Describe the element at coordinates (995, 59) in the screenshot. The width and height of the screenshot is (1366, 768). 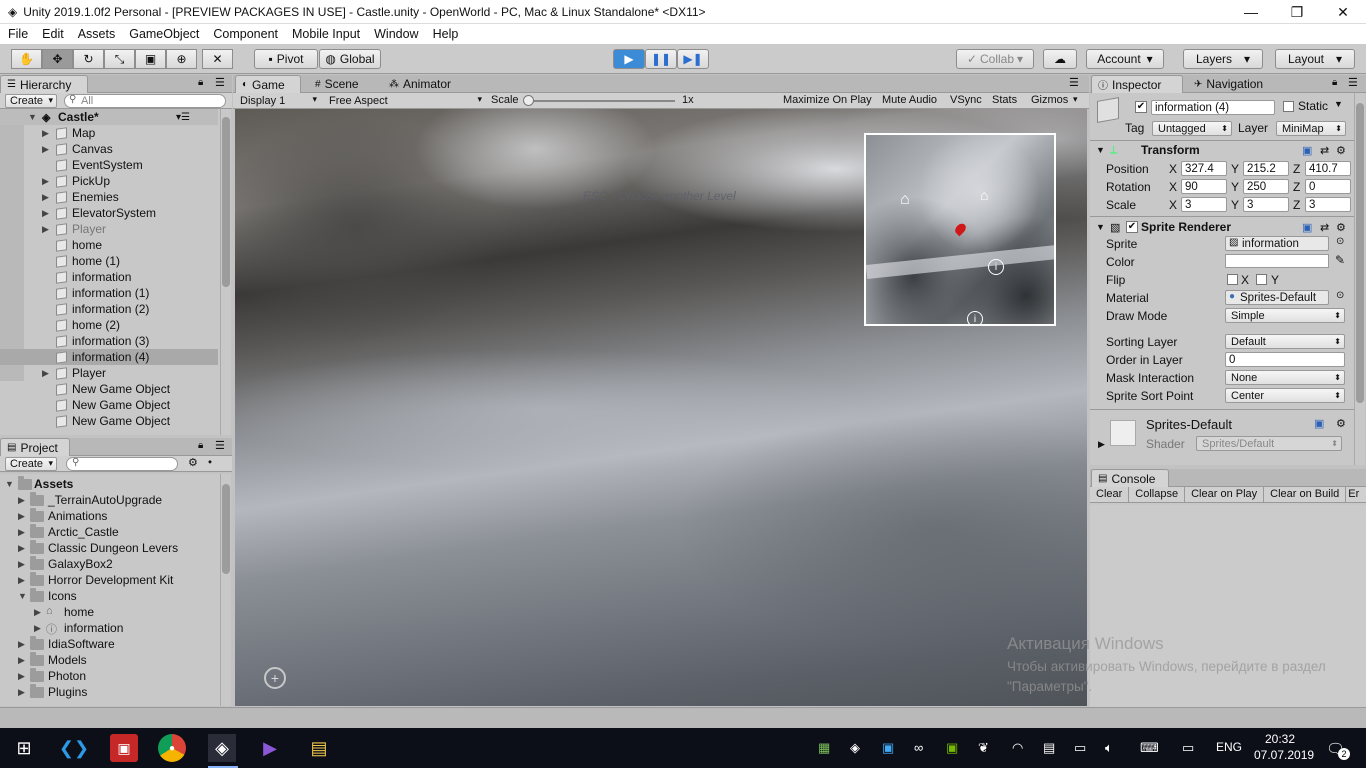
I see `collab-dropdown: ✓ Collab ▾` at that location.